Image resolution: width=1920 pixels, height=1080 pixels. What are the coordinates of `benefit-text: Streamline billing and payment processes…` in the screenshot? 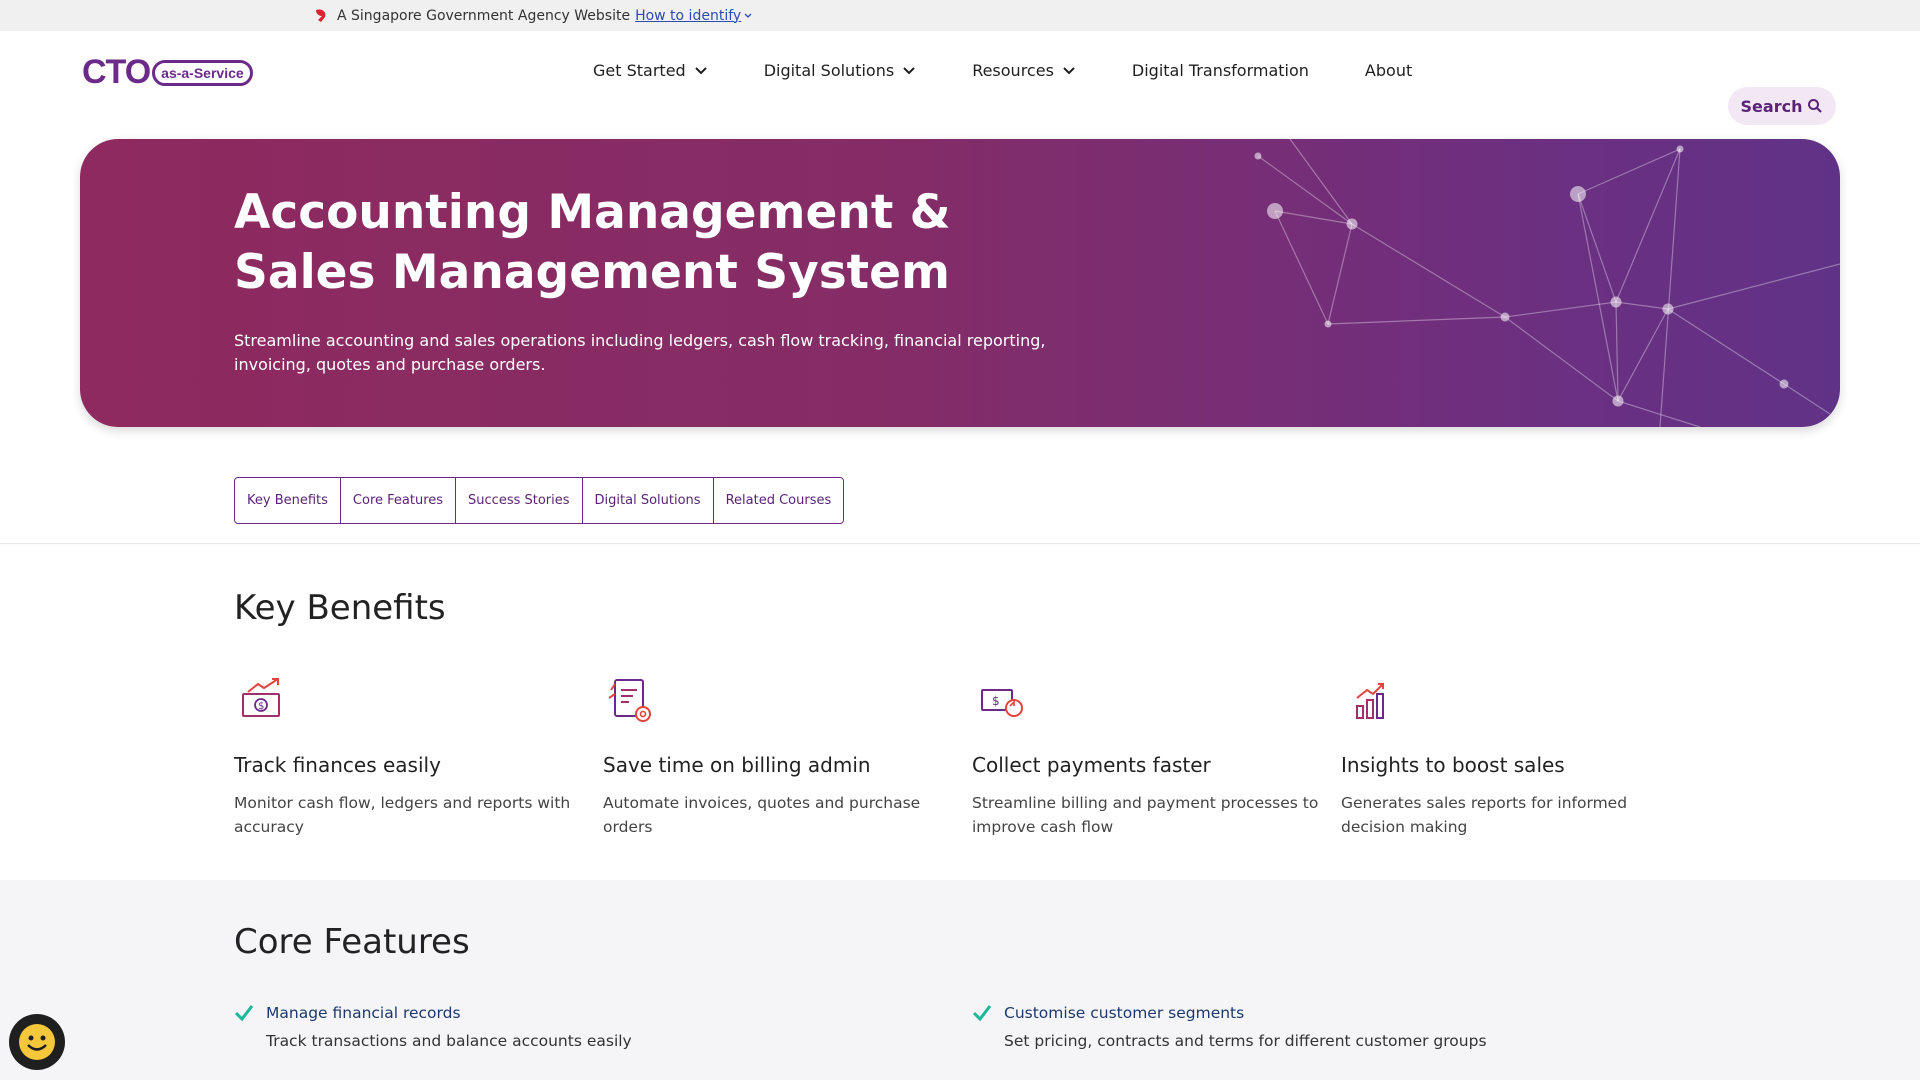 It's located at (1145, 815).